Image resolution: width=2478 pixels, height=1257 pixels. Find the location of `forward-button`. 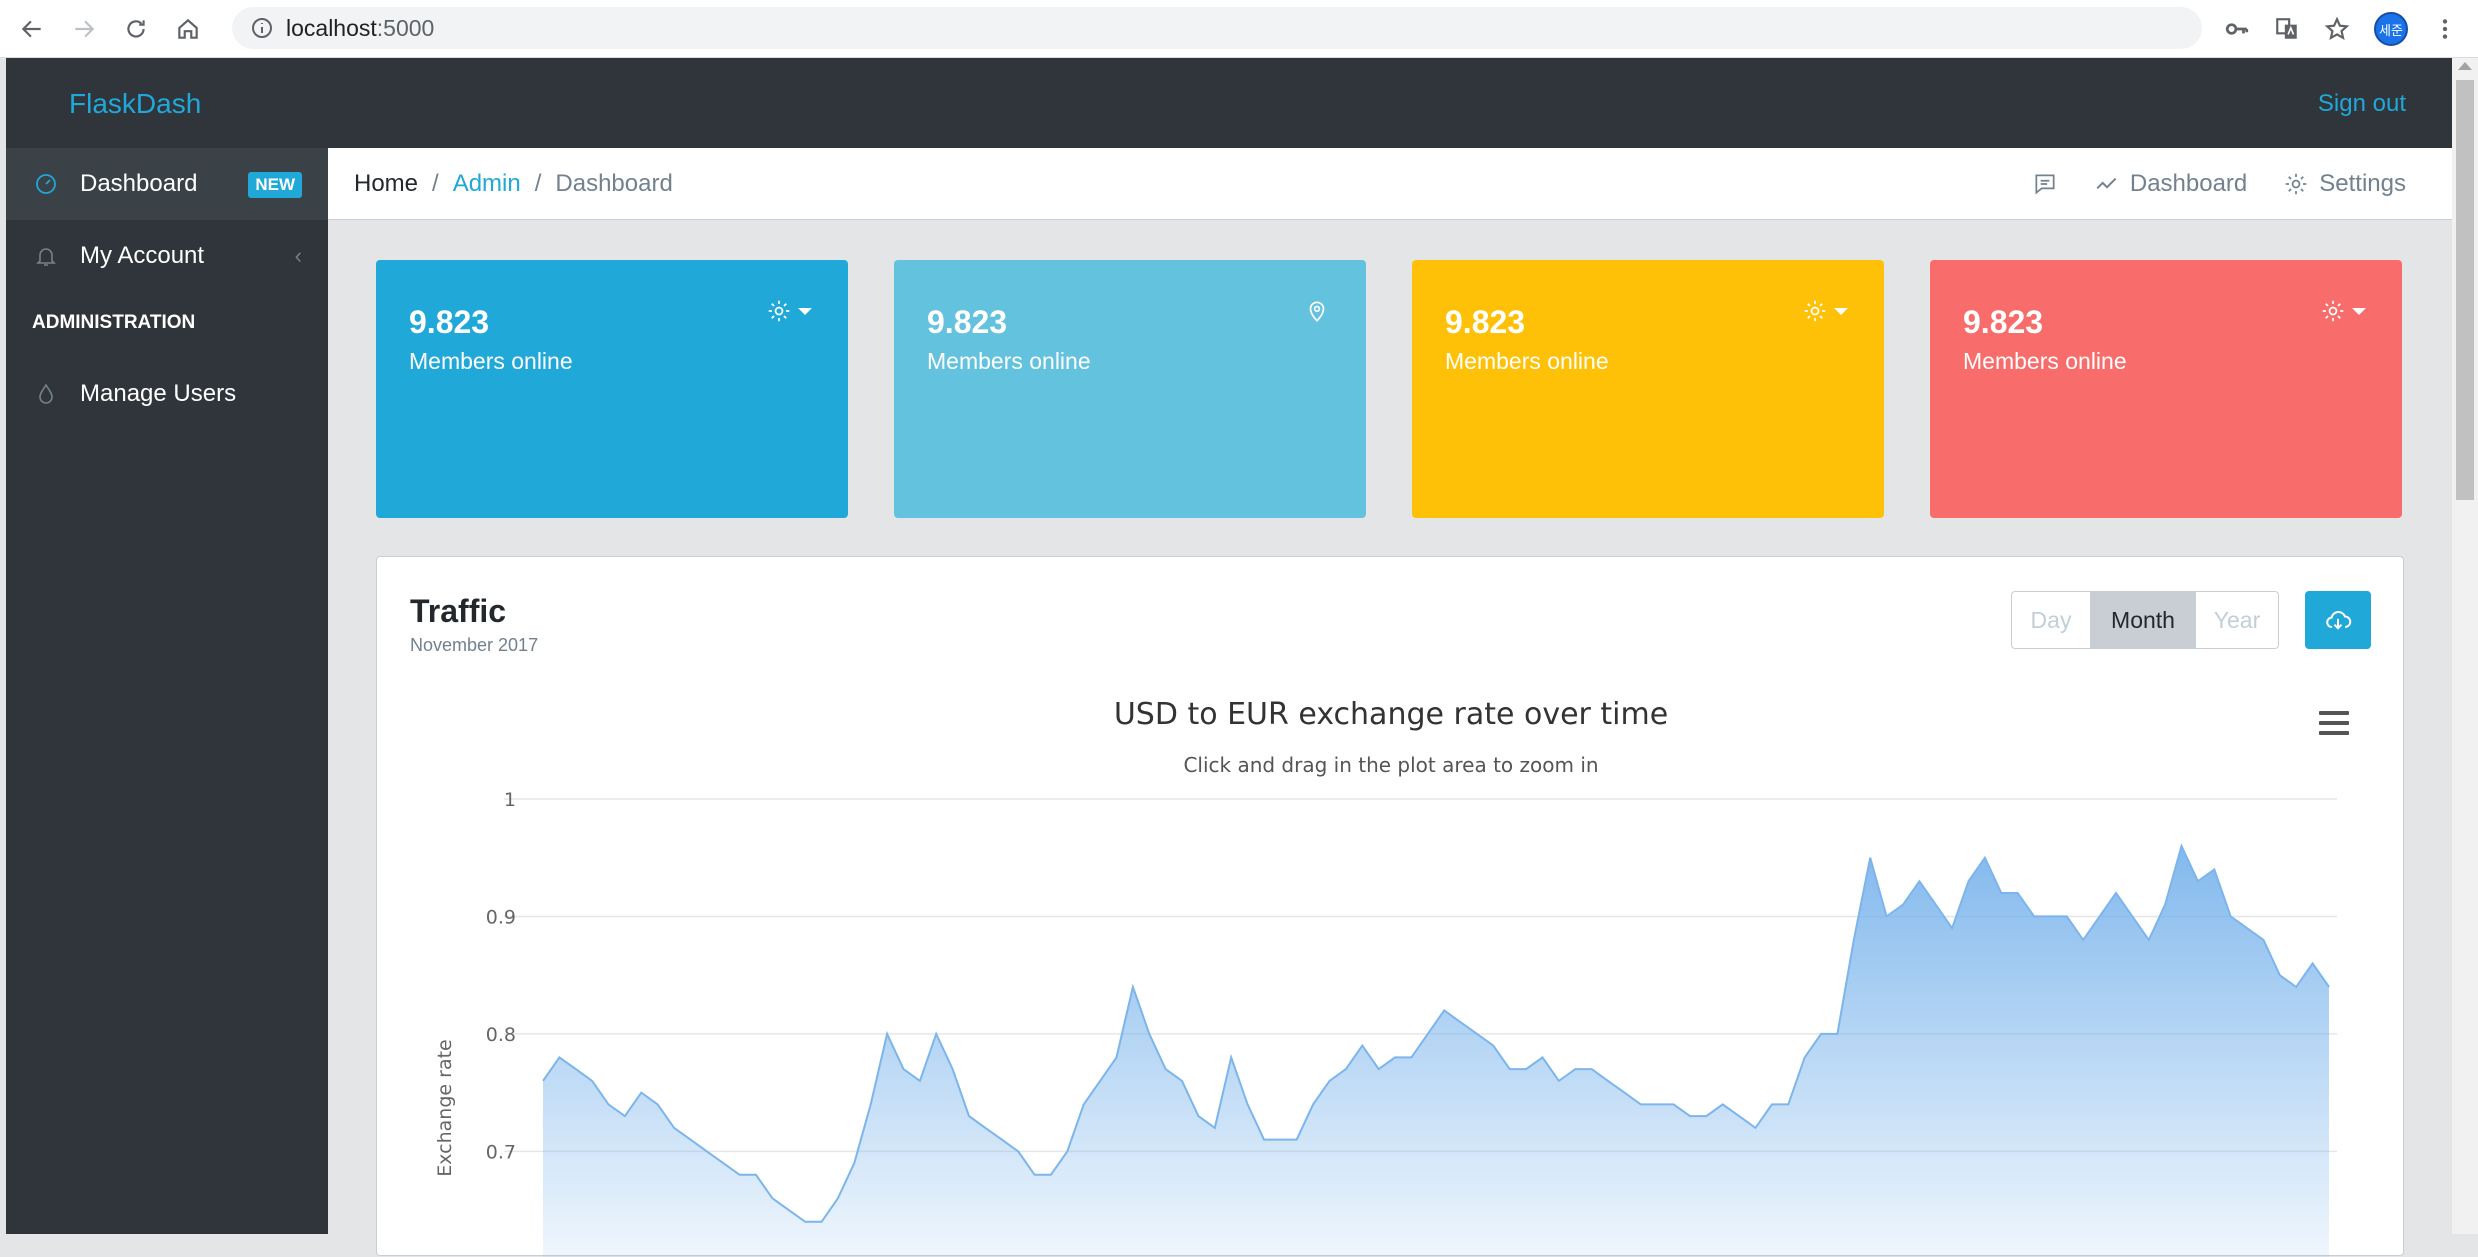

forward-button is located at coordinates (84, 29).